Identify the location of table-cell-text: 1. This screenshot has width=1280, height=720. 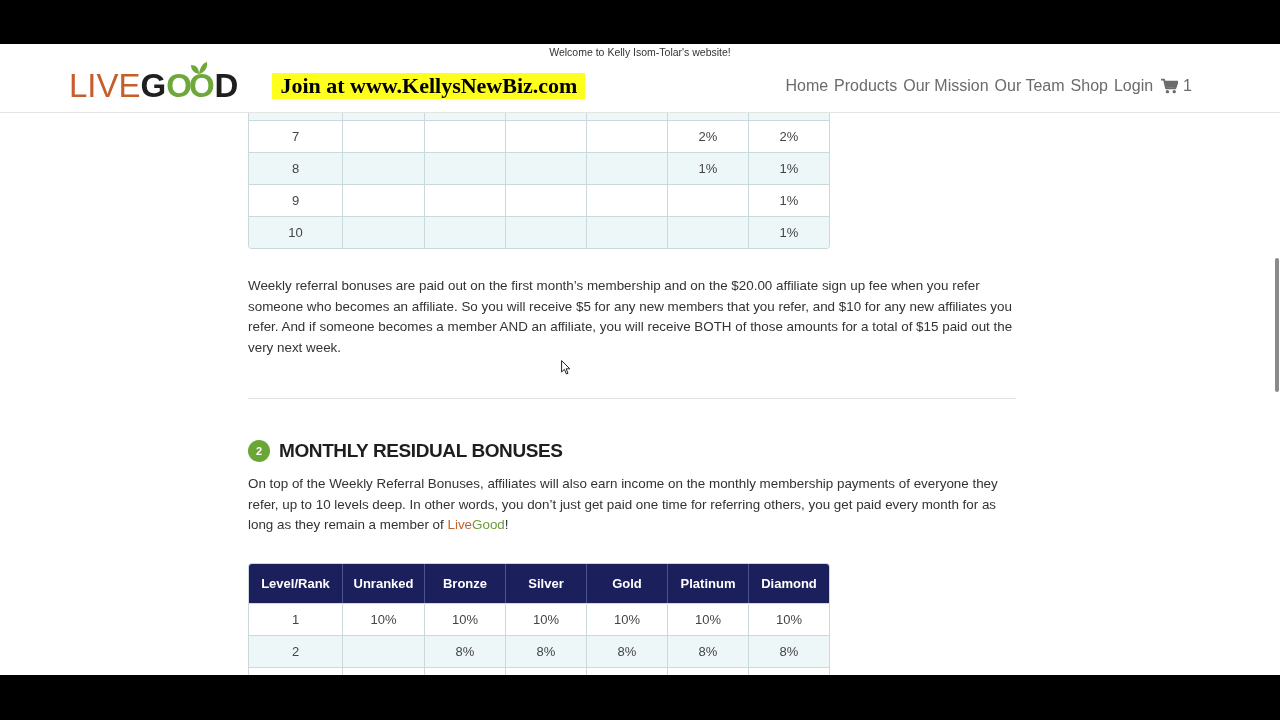
(295, 619).